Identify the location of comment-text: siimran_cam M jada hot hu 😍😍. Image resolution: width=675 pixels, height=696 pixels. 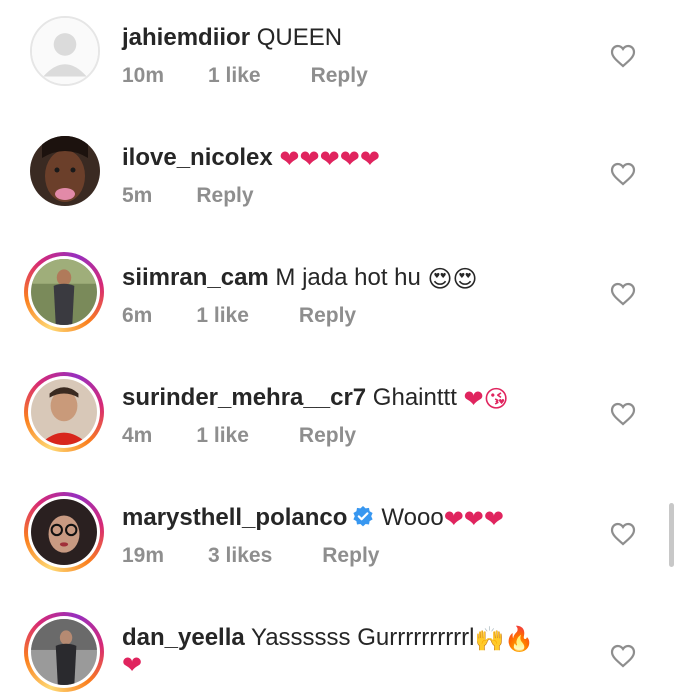
(300, 278).